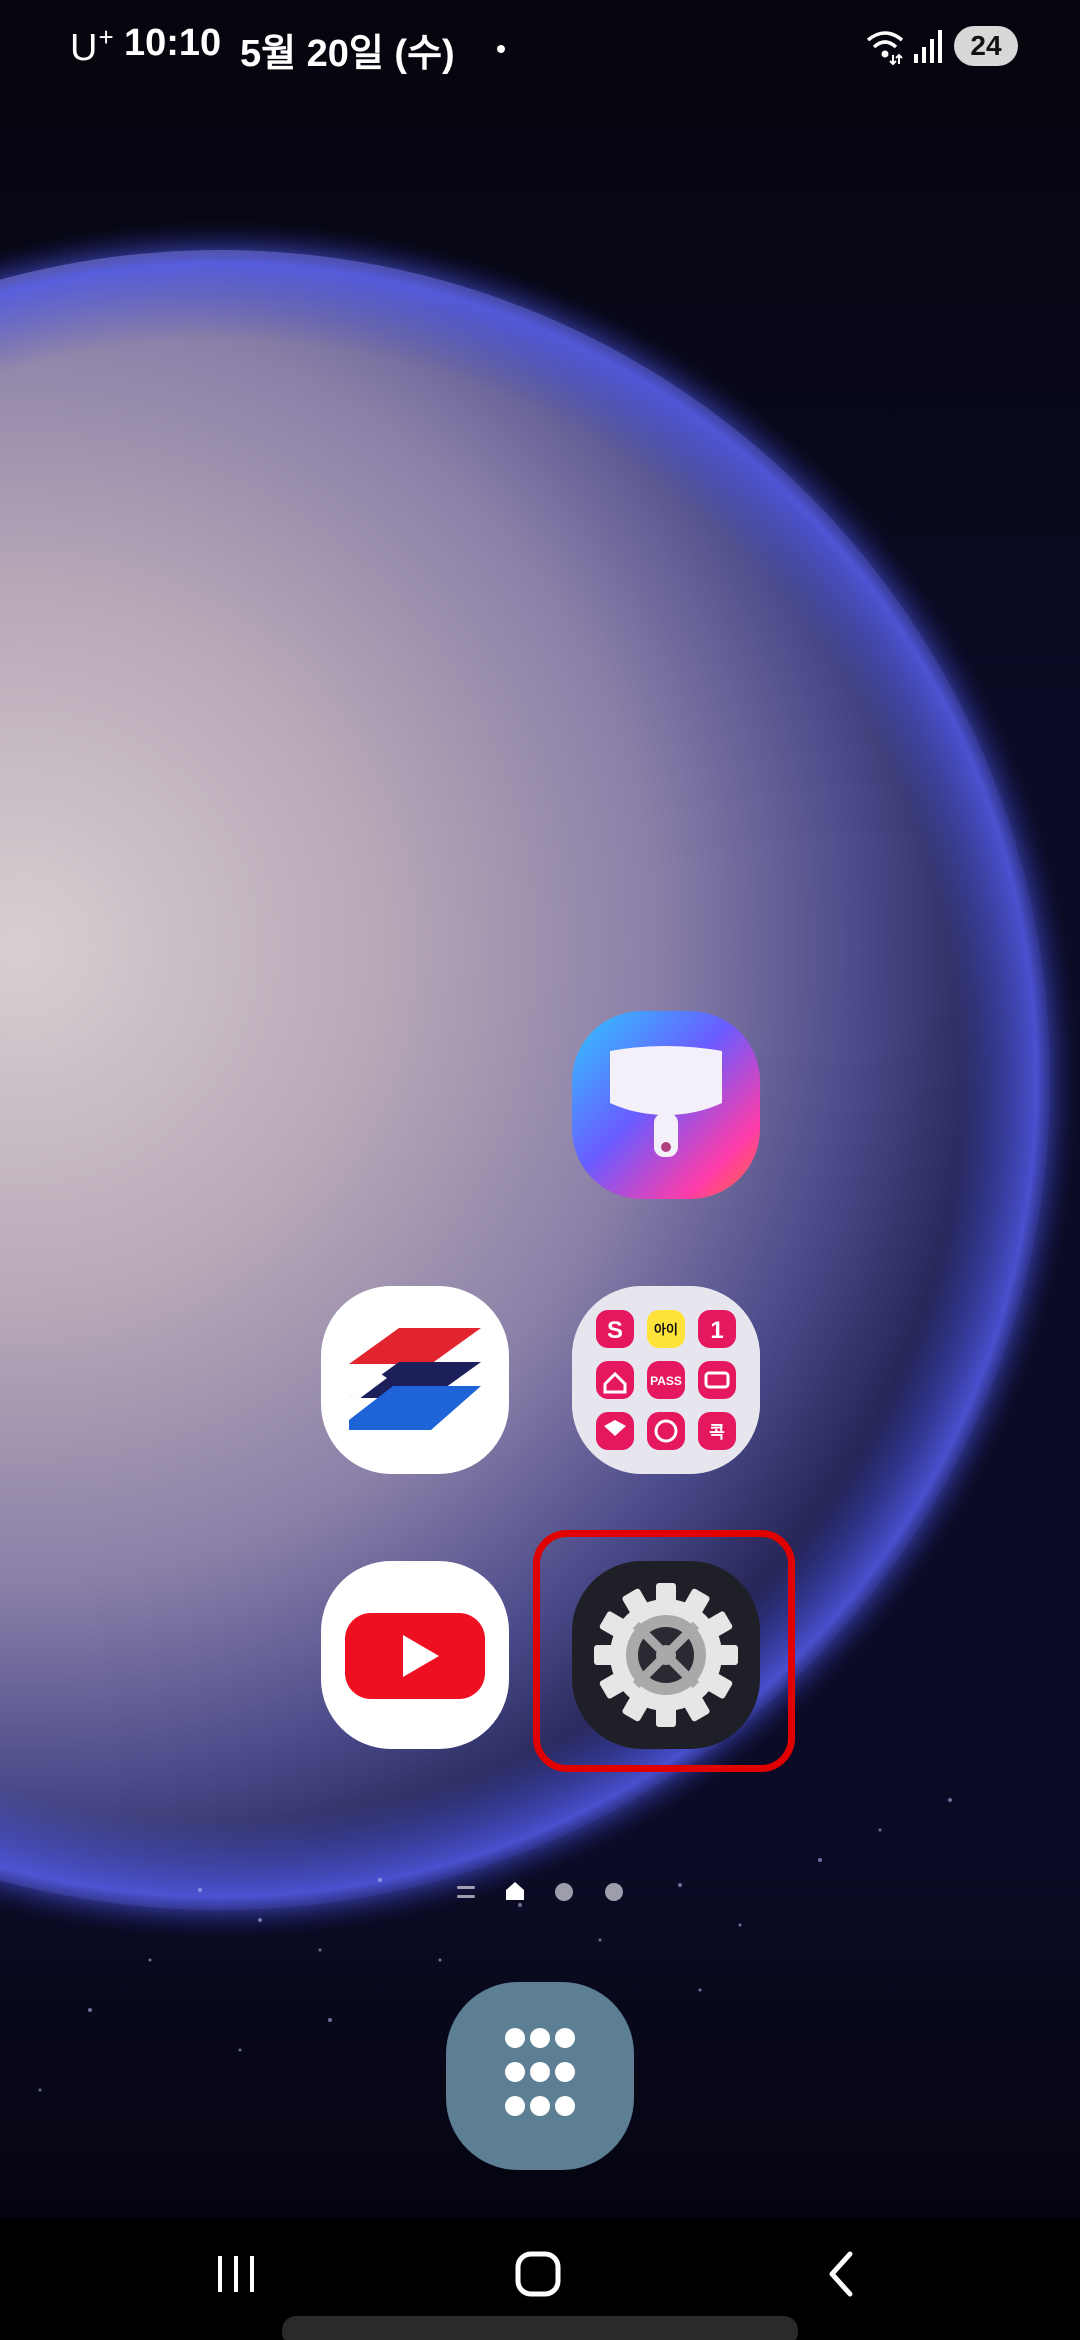 This screenshot has width=1080, height=2340. Describe the element at coordinates (92, 45) in the screenshot. I see `carrier-label: U+` at that location.